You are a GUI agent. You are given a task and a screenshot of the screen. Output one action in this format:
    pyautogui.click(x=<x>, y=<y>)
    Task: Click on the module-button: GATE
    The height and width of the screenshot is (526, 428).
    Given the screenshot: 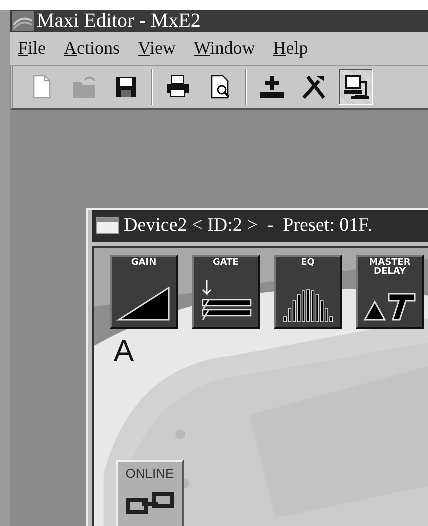 What is the action you would take?
    pyautogui.click(x=226, y=292)
    